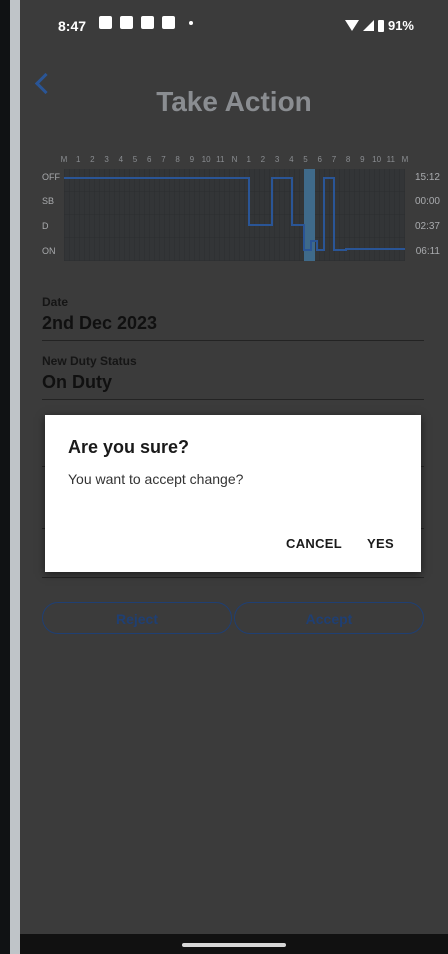 The image size is (448, 954). I want to click on date-field: Date 2nd Dec 2023, so click(233, 318).